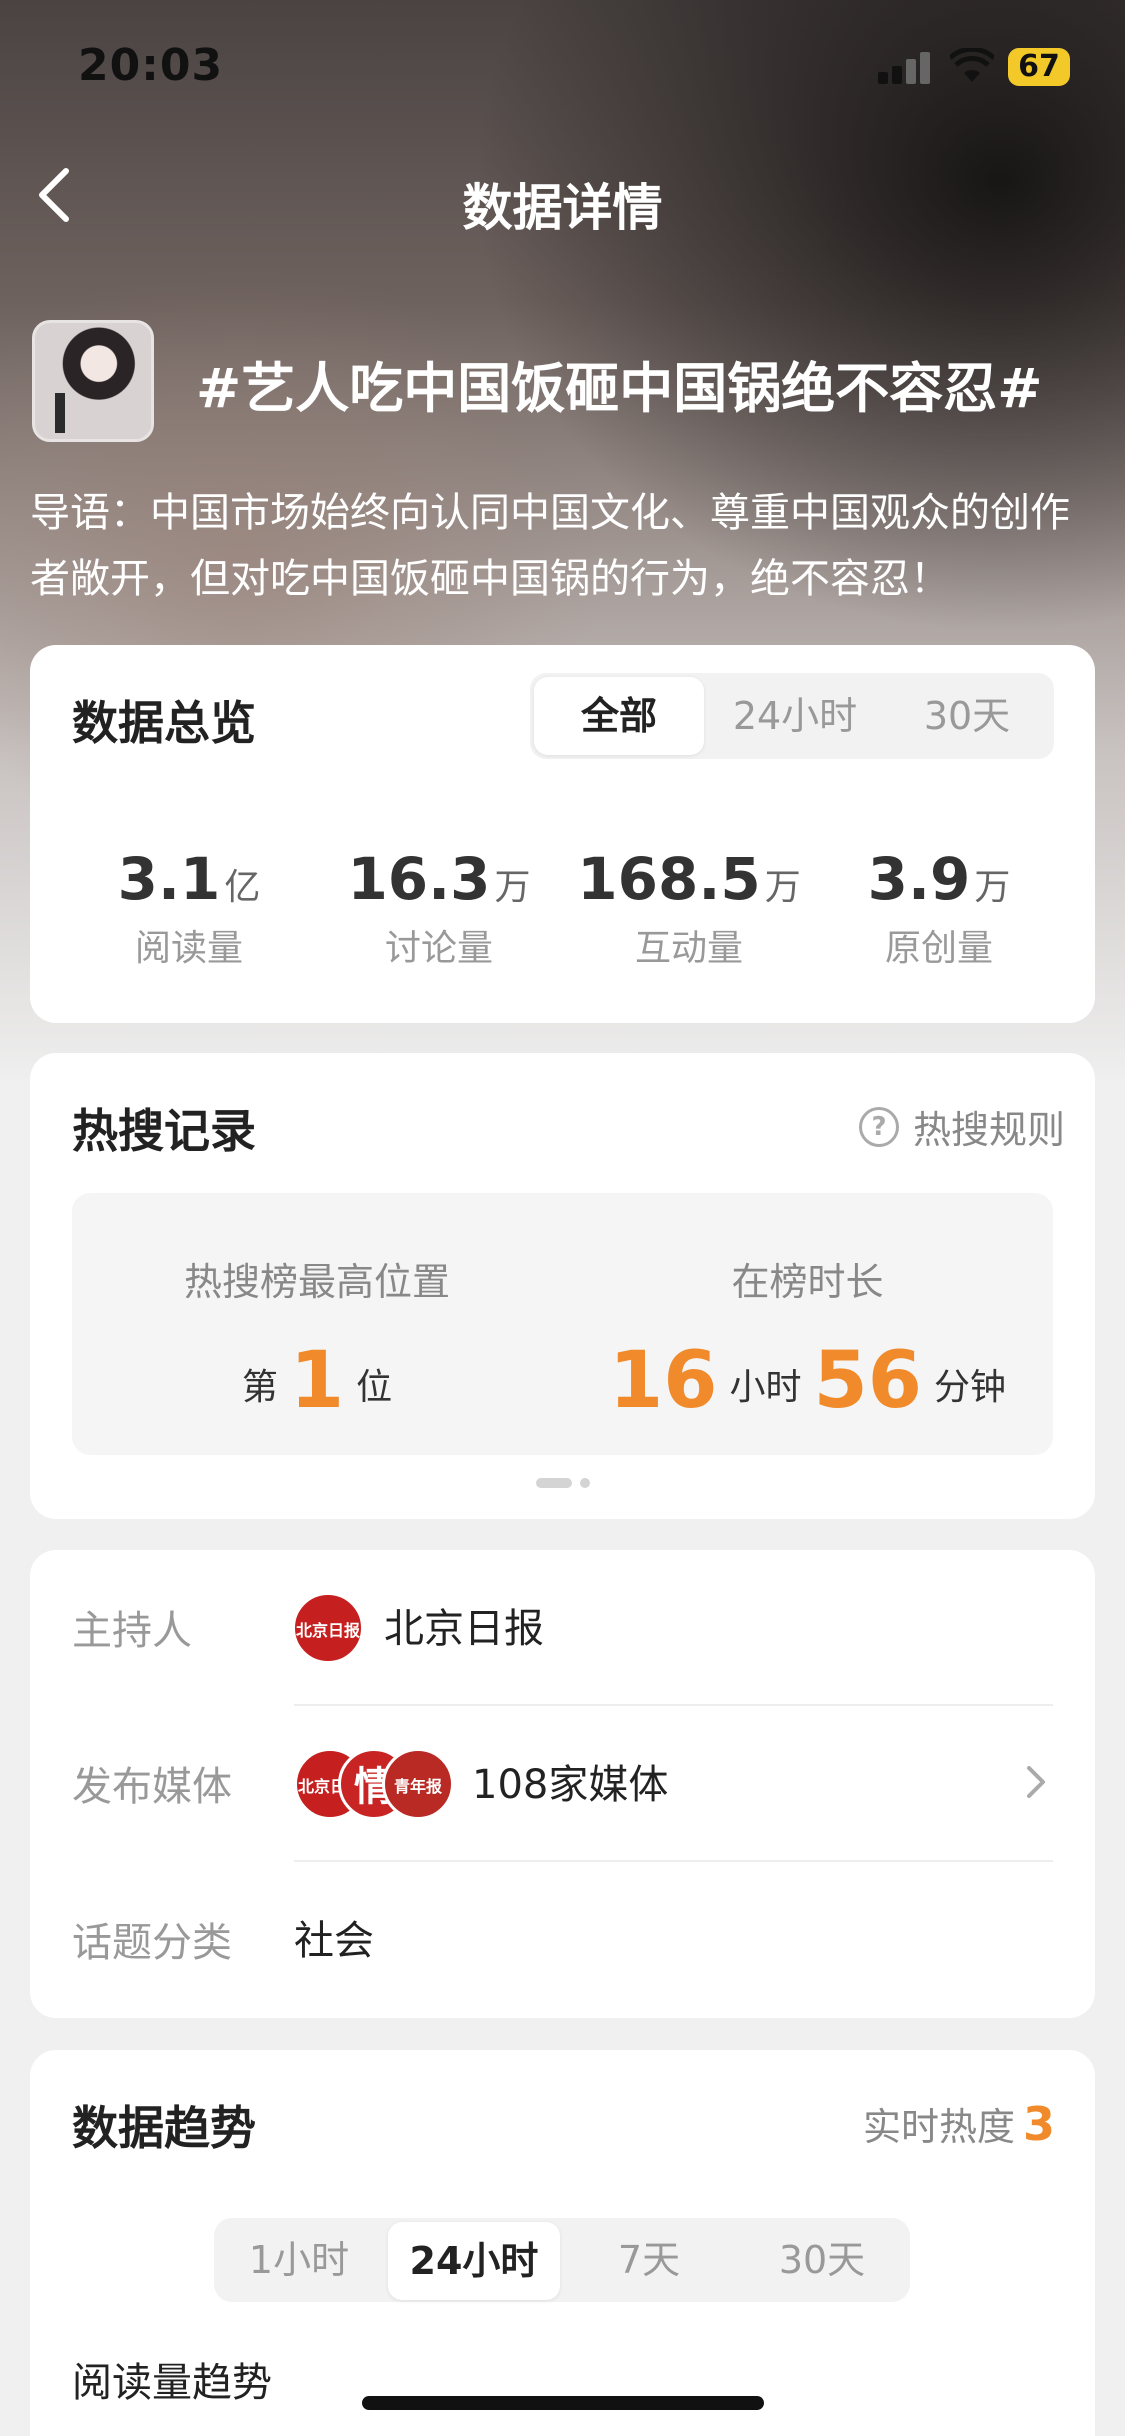  I want to click on status-time: 20:03, so click(151, 65).